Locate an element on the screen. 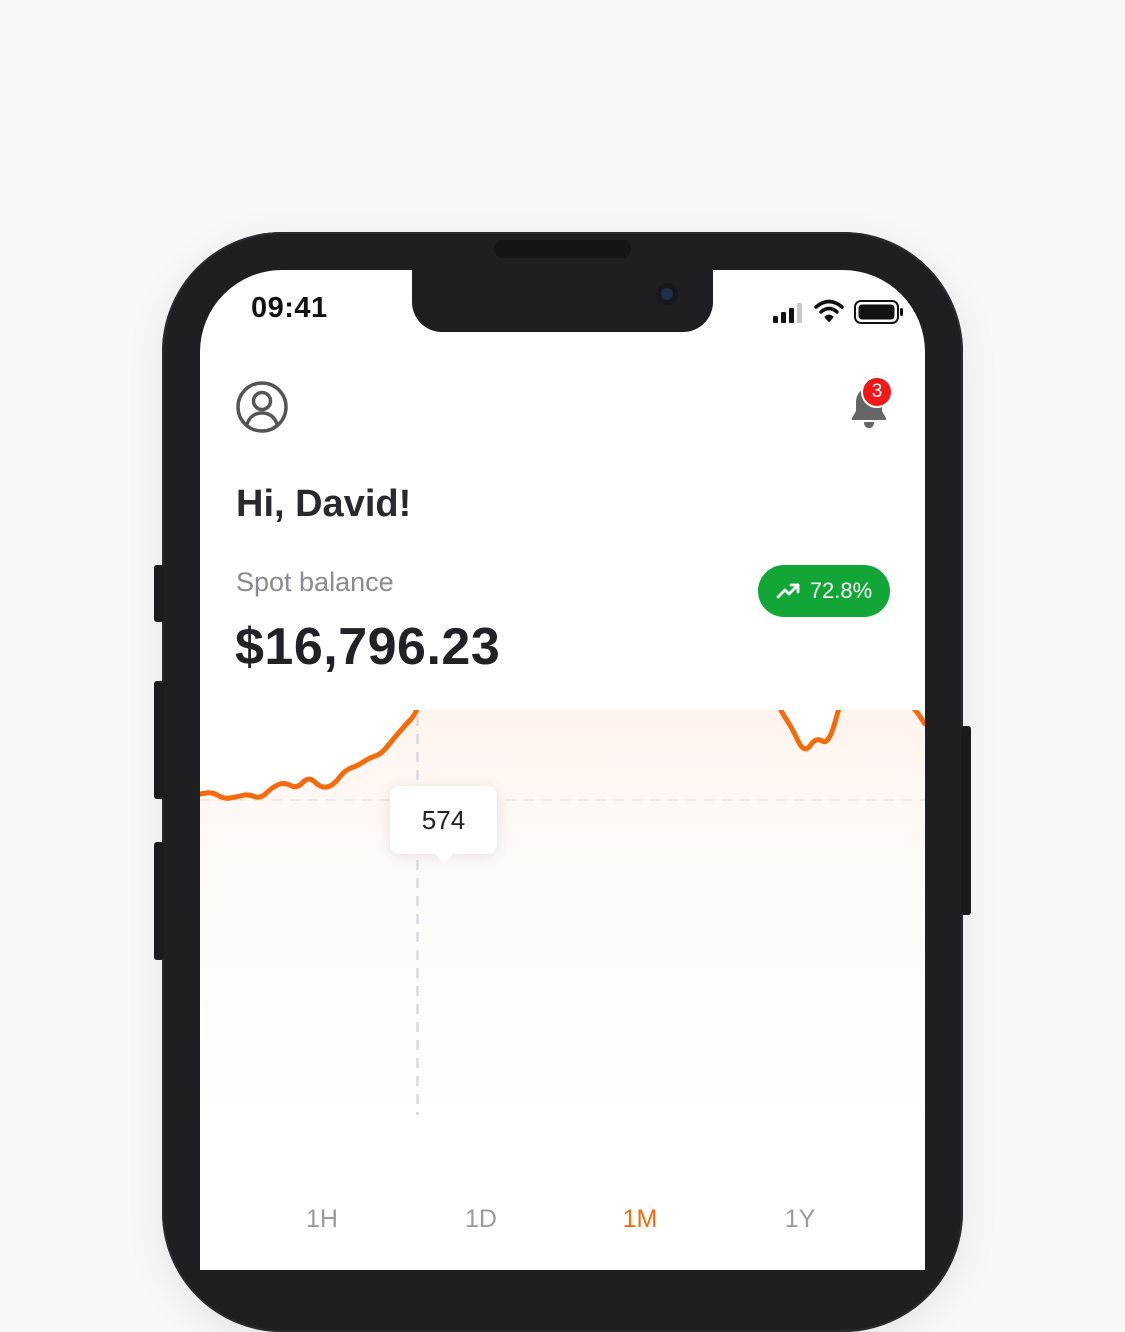  front-camera is located at coordinates (667, 294).